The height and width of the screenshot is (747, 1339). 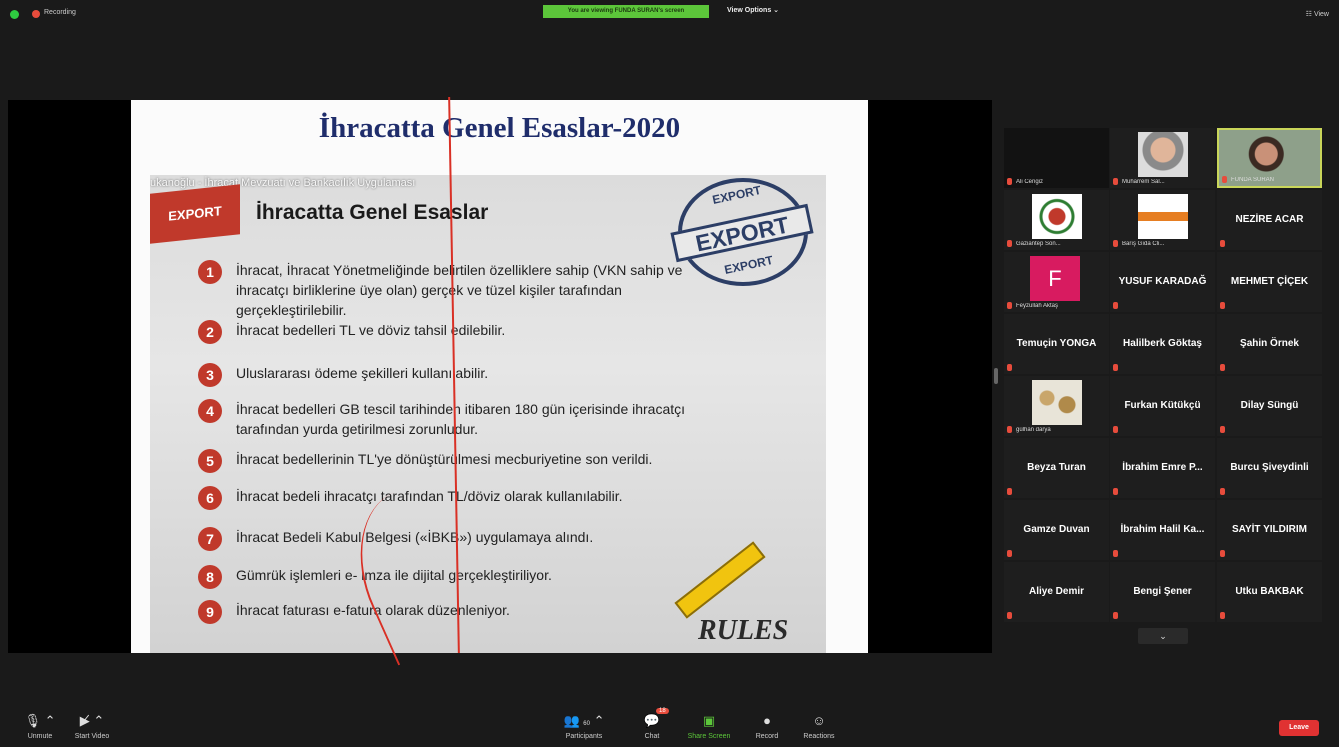 I want to click on recording-label: Recording, so click(x=60, y=12).